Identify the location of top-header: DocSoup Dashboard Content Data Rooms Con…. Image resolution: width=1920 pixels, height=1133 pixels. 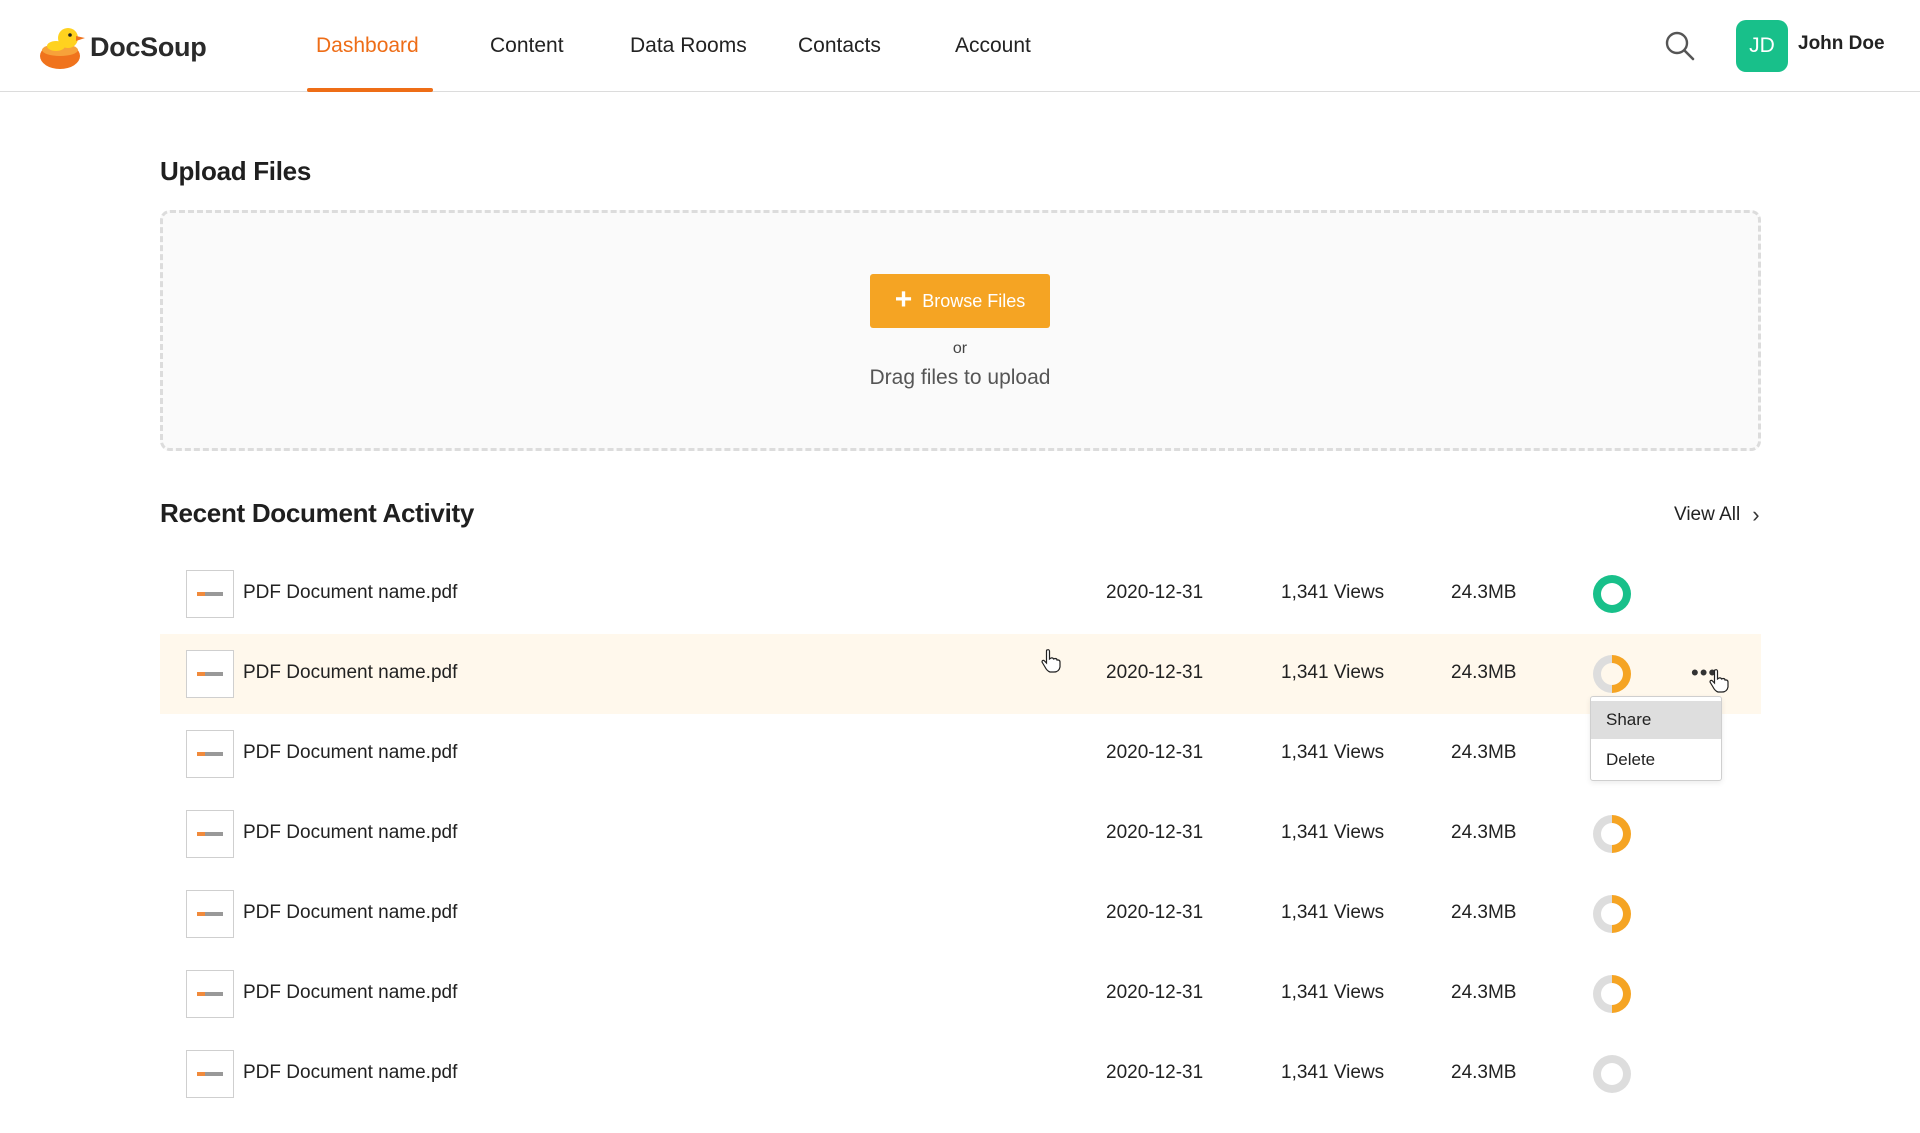
(960, 46).